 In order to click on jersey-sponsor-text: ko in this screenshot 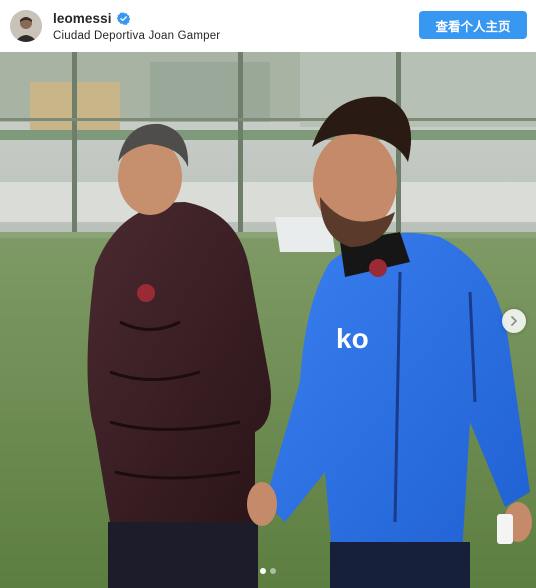, I will do `click(352, 338)`.